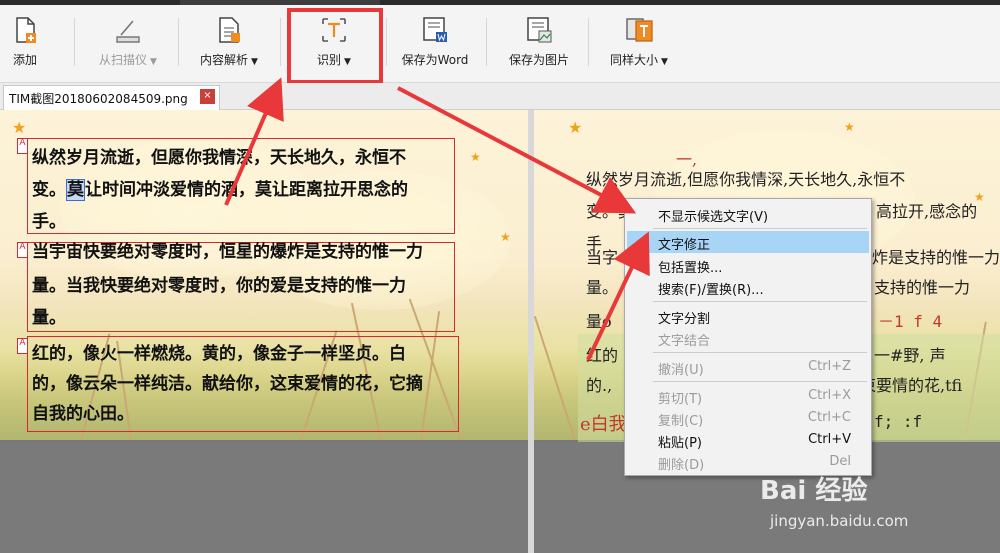  I want to click on source-line: 变。莫让时间冲淡爱情的酒，莫让距离拉开思念的, so click(220, 190).